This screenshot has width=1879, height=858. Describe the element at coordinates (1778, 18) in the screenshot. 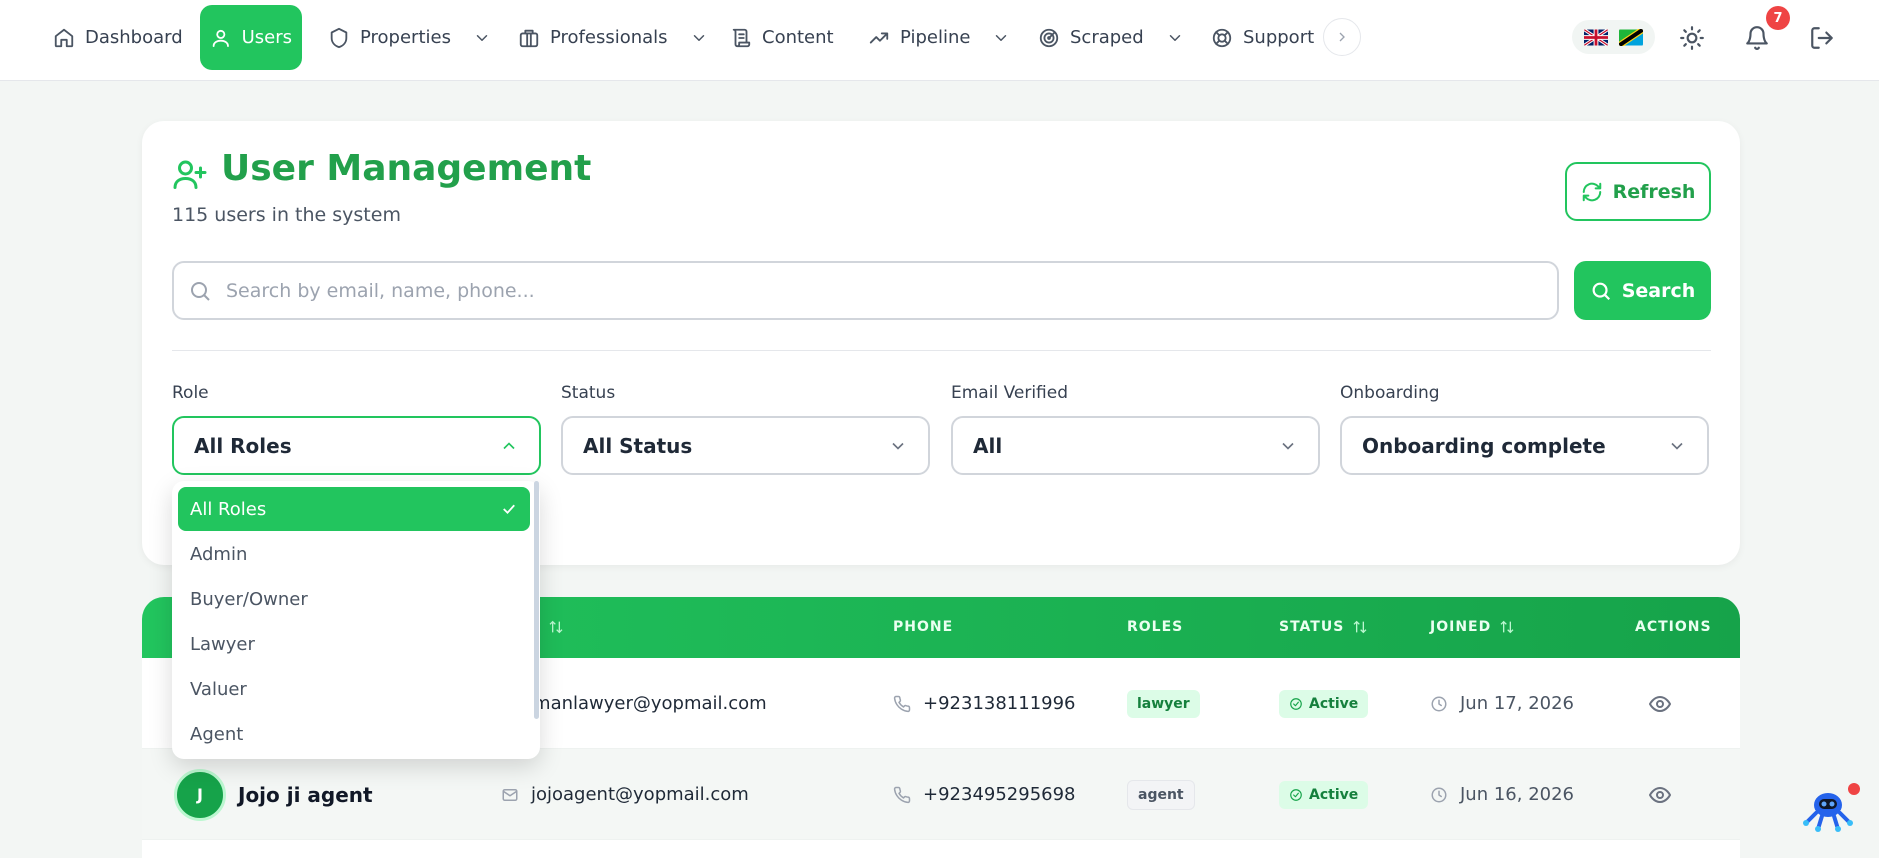

I see `notification-count-badge: 7` at that location.